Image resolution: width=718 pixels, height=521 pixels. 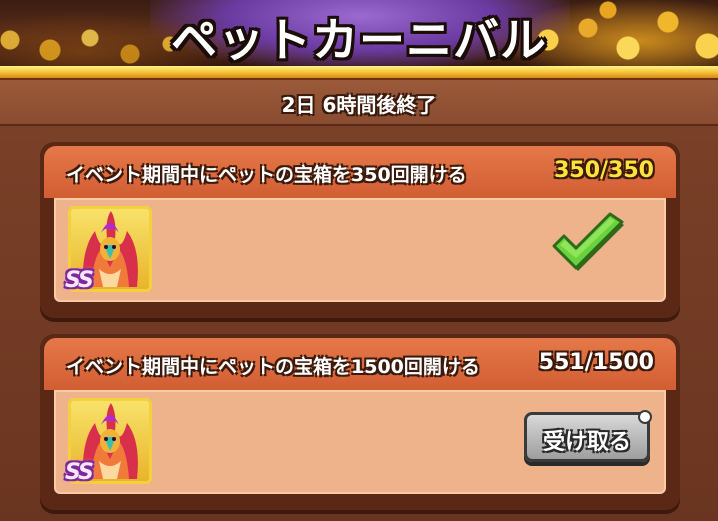 I want to click on mission-header: イベント期間中にペットの宝箱を1500回開ける 551/1500, so click(x=360, y=364).